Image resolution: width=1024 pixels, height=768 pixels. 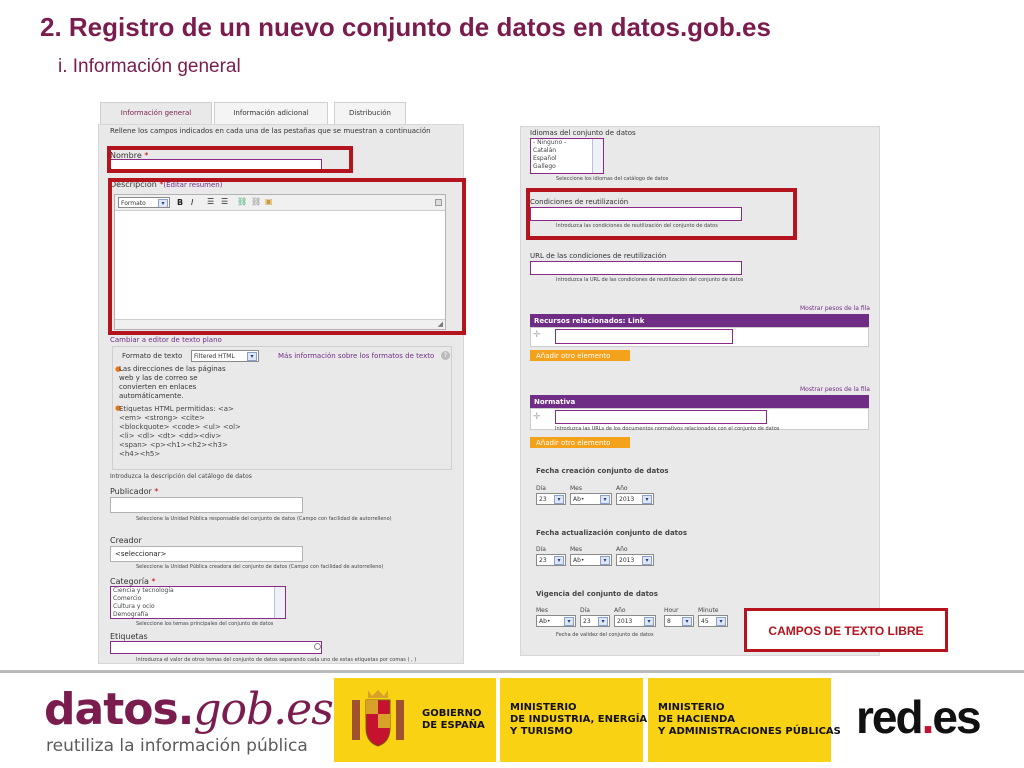 What do you see at coordinates (198, 607) in the screenshot?
I see `list-item: Cultura y ocio` at bounding box center [198, 607].